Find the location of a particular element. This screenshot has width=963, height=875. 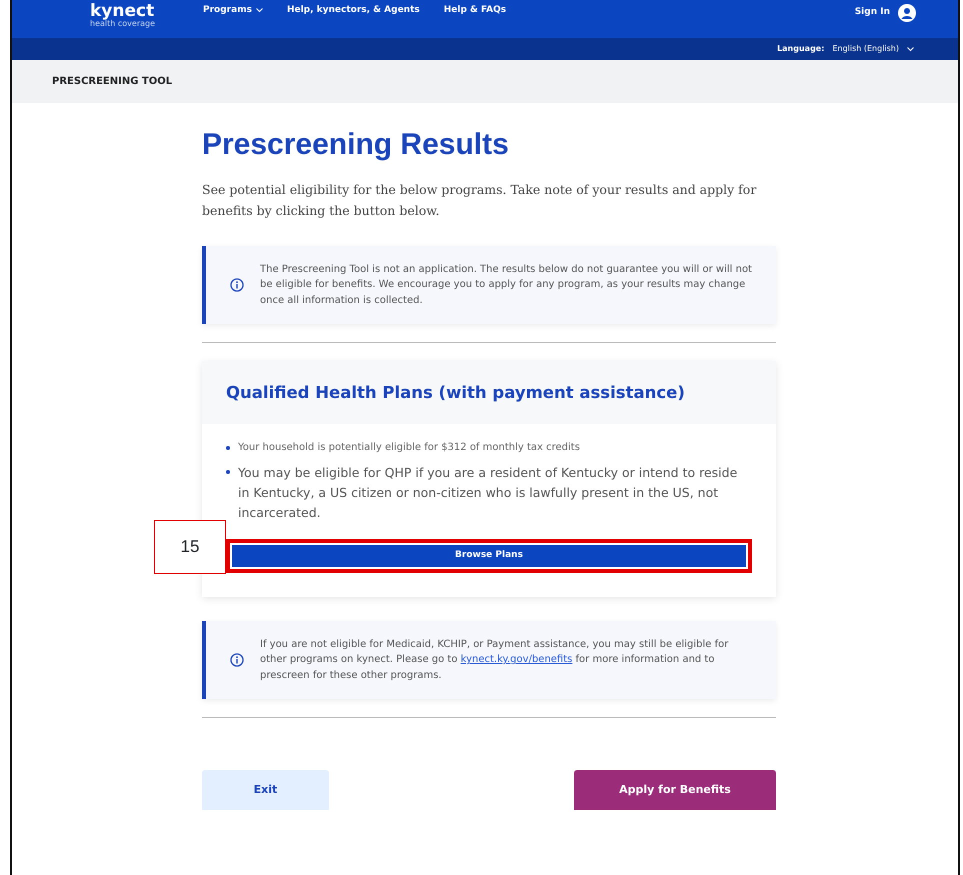

logo-tagline: health coverage is located at coordinates (123, 24).